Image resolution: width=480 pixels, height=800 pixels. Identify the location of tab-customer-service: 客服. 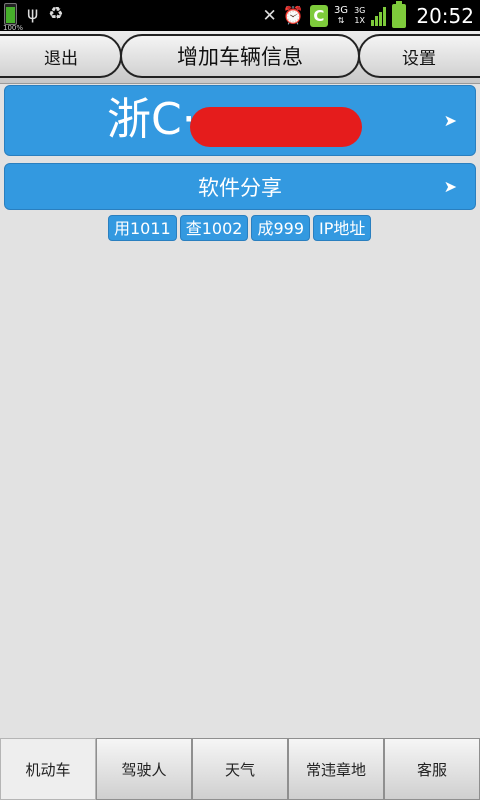
(432, 769).